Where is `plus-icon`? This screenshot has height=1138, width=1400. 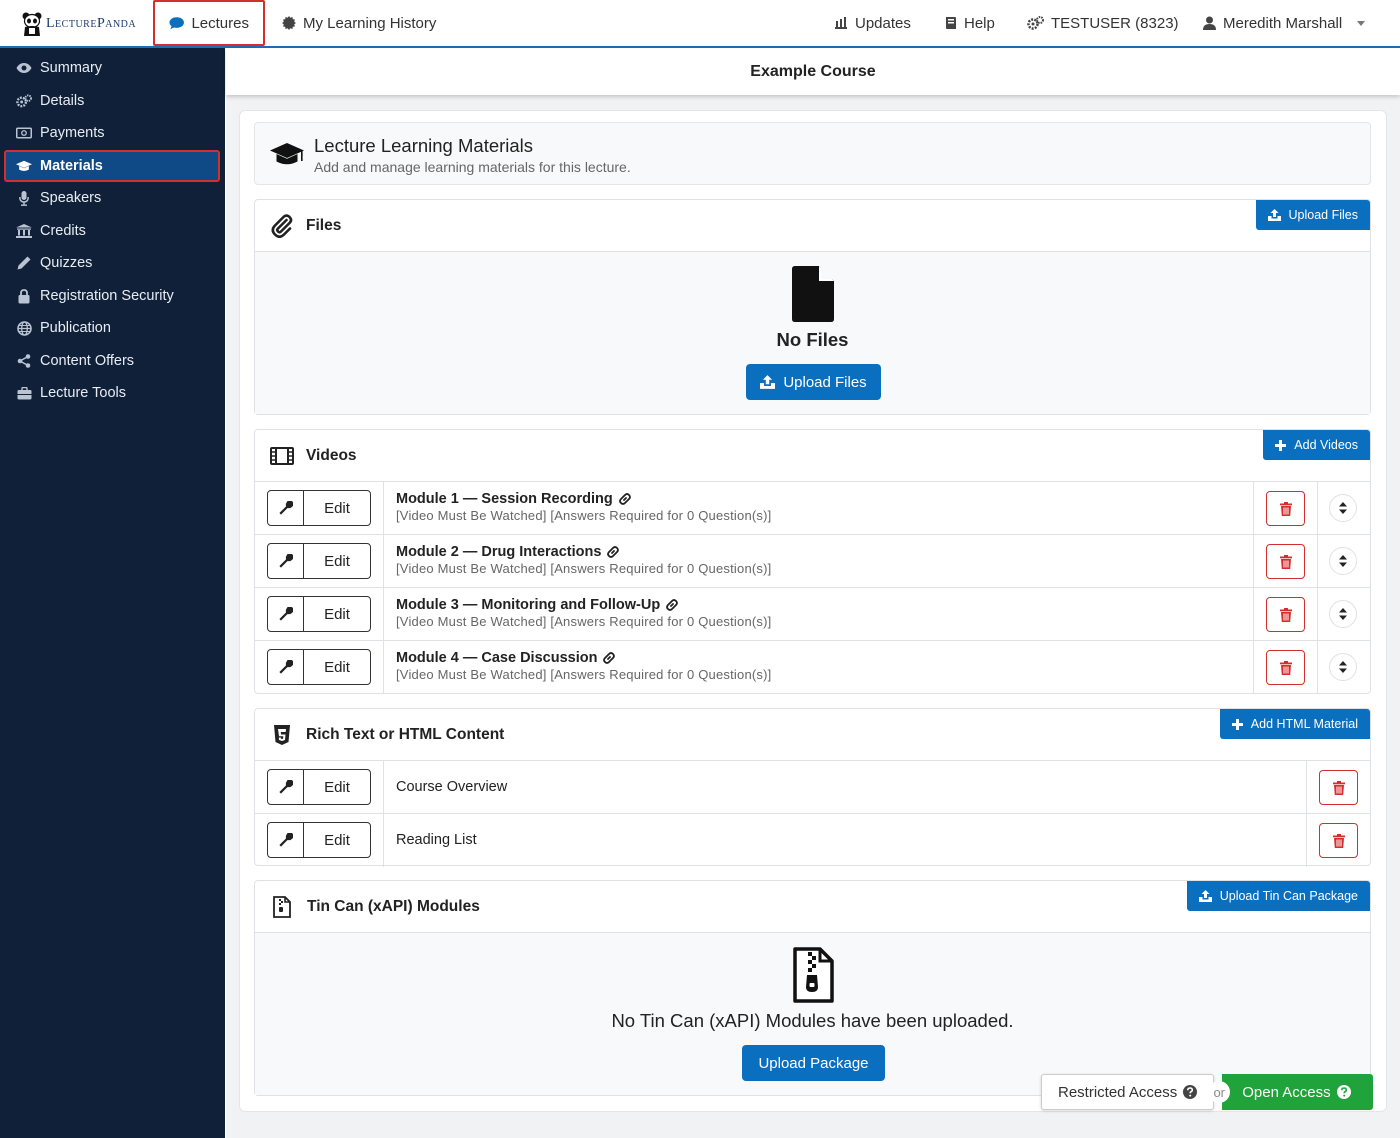
plus-icon is located at coordinates (1237, 724).